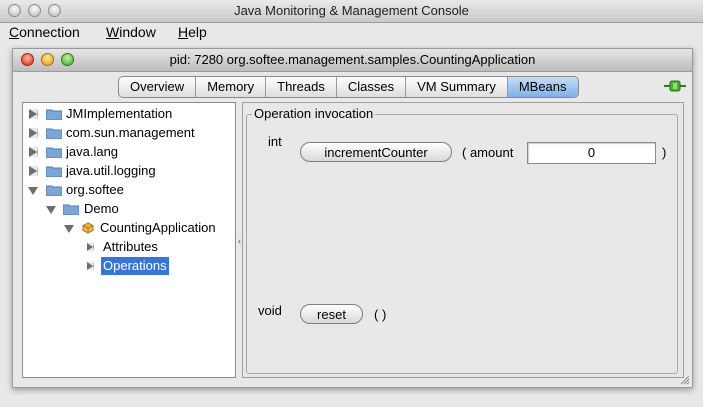  I want to click on tree-node-operations: Operations, so click(158, 266).